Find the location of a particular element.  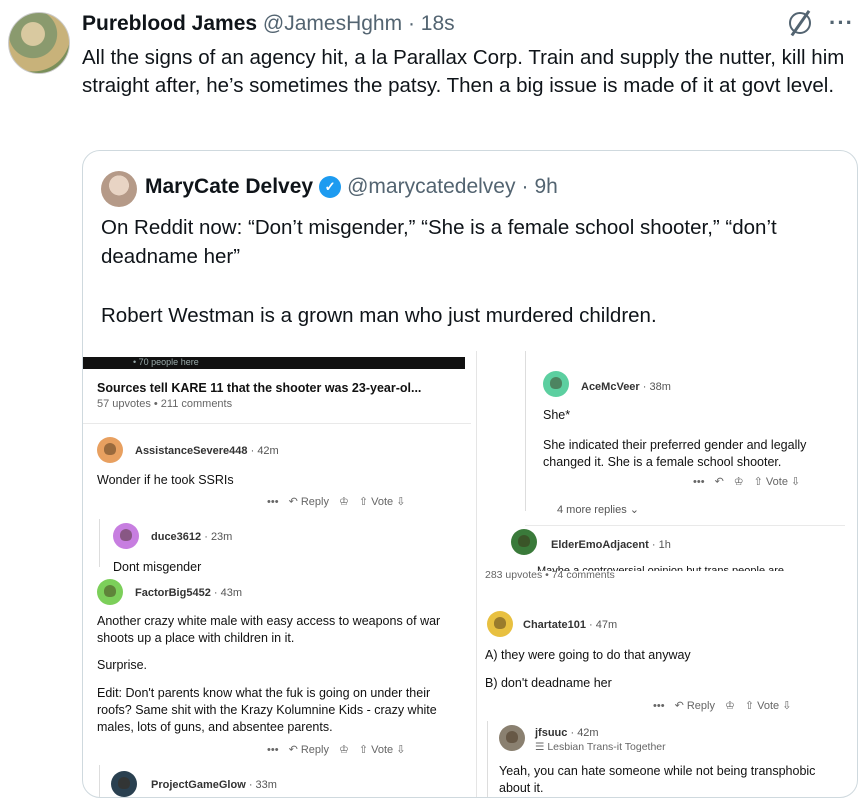

comment-text: A) they were going to do that anyway is located at coordinates (588, 655).